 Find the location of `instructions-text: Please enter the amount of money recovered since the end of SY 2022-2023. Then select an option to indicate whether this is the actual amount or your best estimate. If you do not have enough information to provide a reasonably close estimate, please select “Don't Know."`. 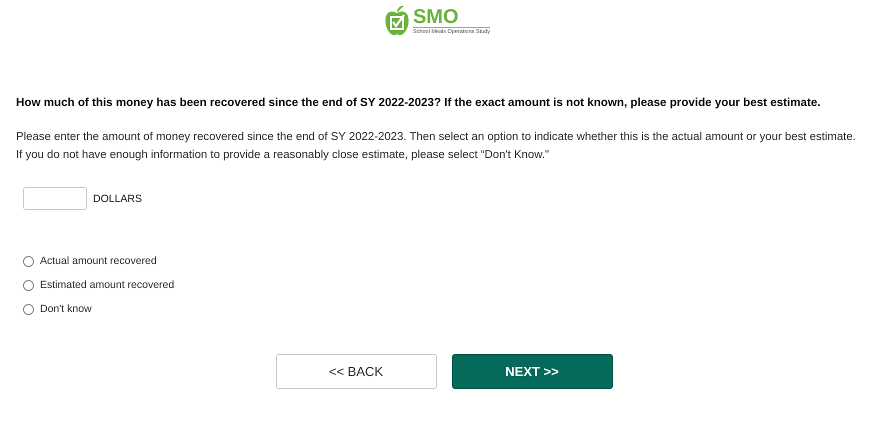

instructions-text: Please enter the amount of money recovered since the end of SY 2022-2023. Then select an option to indicate whether this is the actual amount or your best estimate. If you do not have enough information to provide a reasonably close estimate, please select “Don't Know." is located at coordinates (436, 146).